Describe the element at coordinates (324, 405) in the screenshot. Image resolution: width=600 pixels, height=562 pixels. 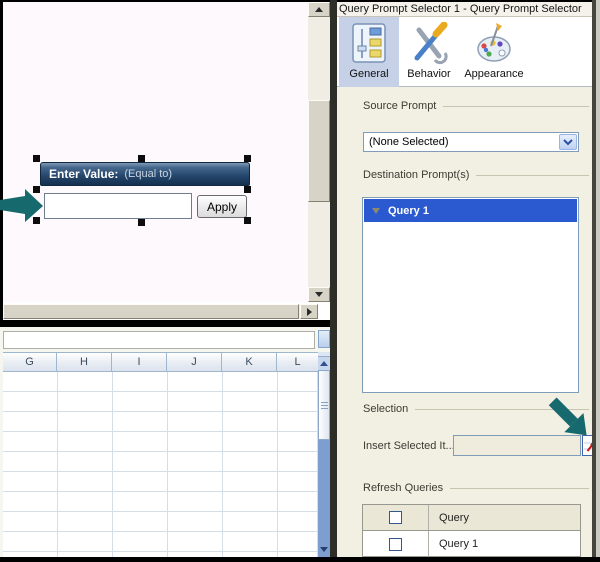
I see `sheet-vscroll-thumb` at that location.